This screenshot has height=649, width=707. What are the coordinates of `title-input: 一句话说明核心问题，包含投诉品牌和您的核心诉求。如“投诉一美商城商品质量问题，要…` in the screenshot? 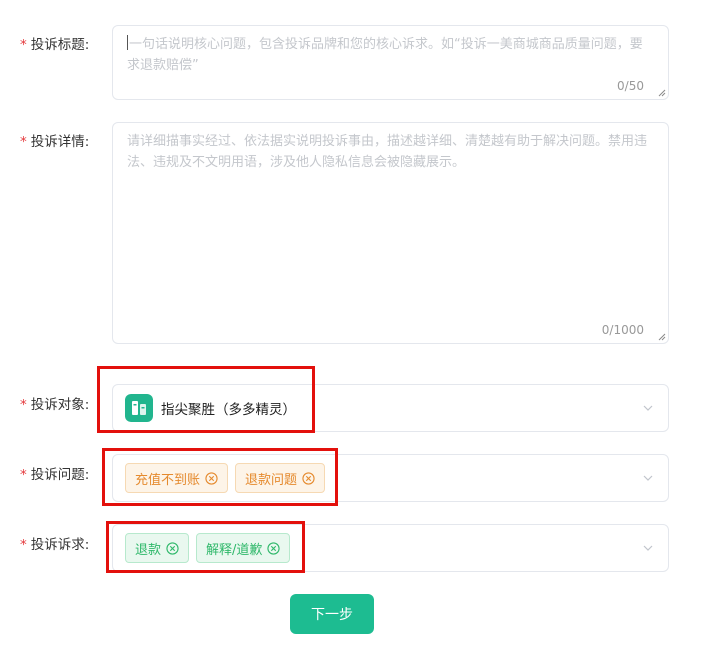 It's located at (390, 62).